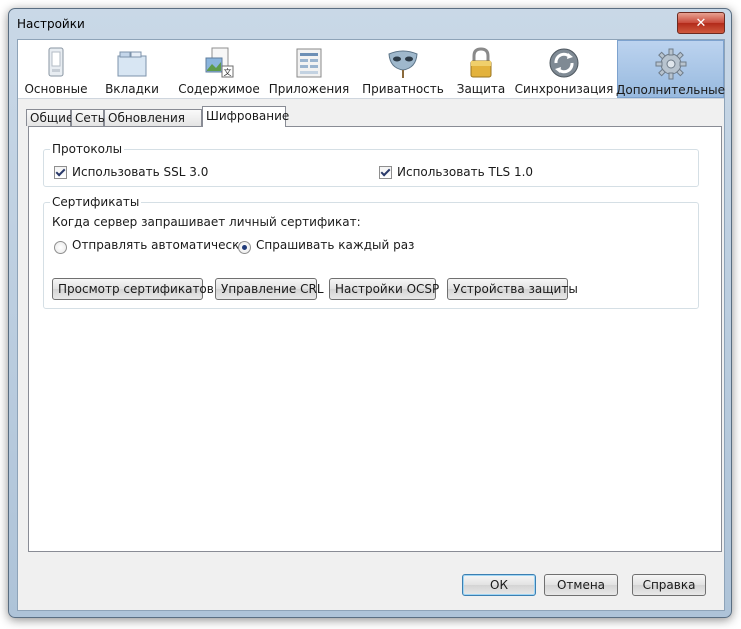 The image size is (741, 629). Describe the element at coordinates (88, 117) in the screenshot. I see `tab-network: Сеть` at that location.